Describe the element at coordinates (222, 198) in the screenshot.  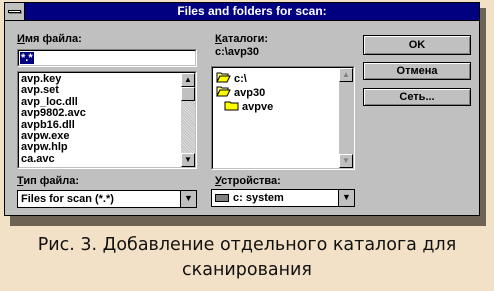
I see `drive-icon` at that location.